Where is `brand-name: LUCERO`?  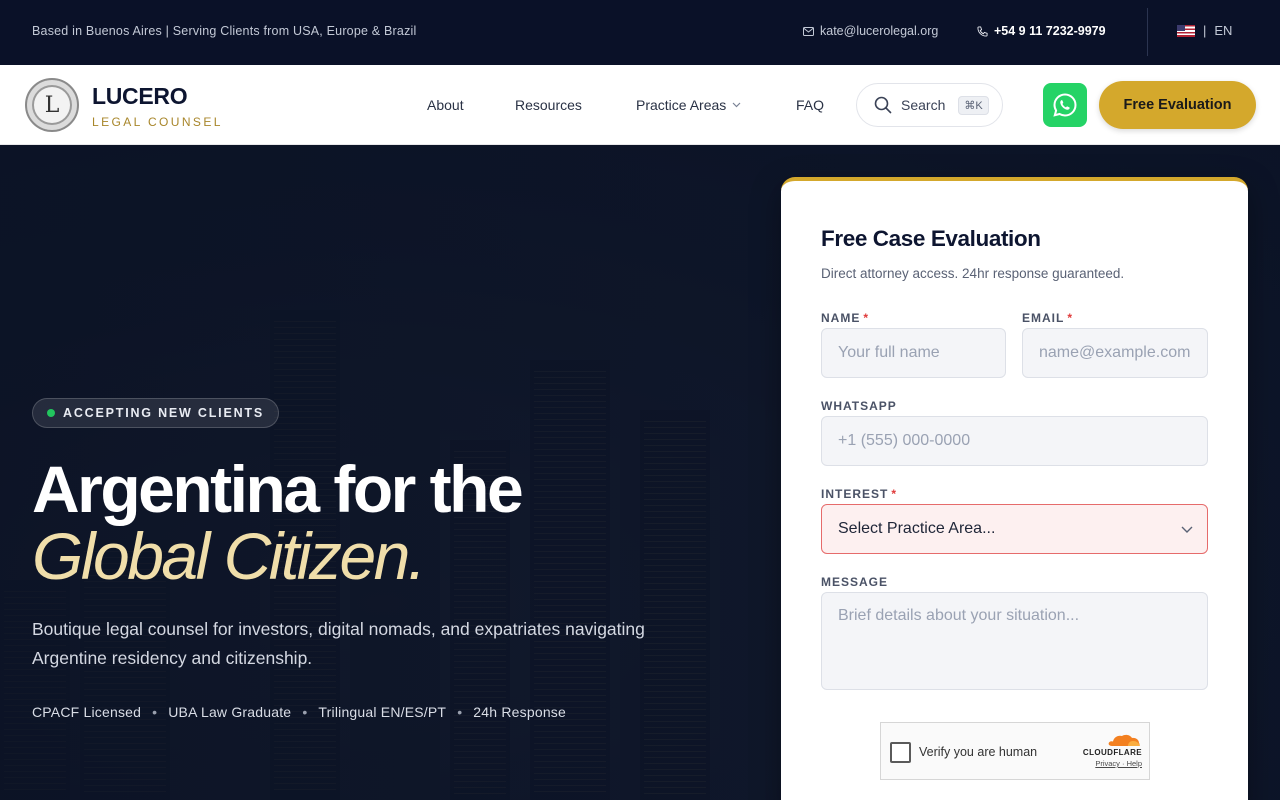 brand-name: LUCERO is located at coordinates (140, 96).